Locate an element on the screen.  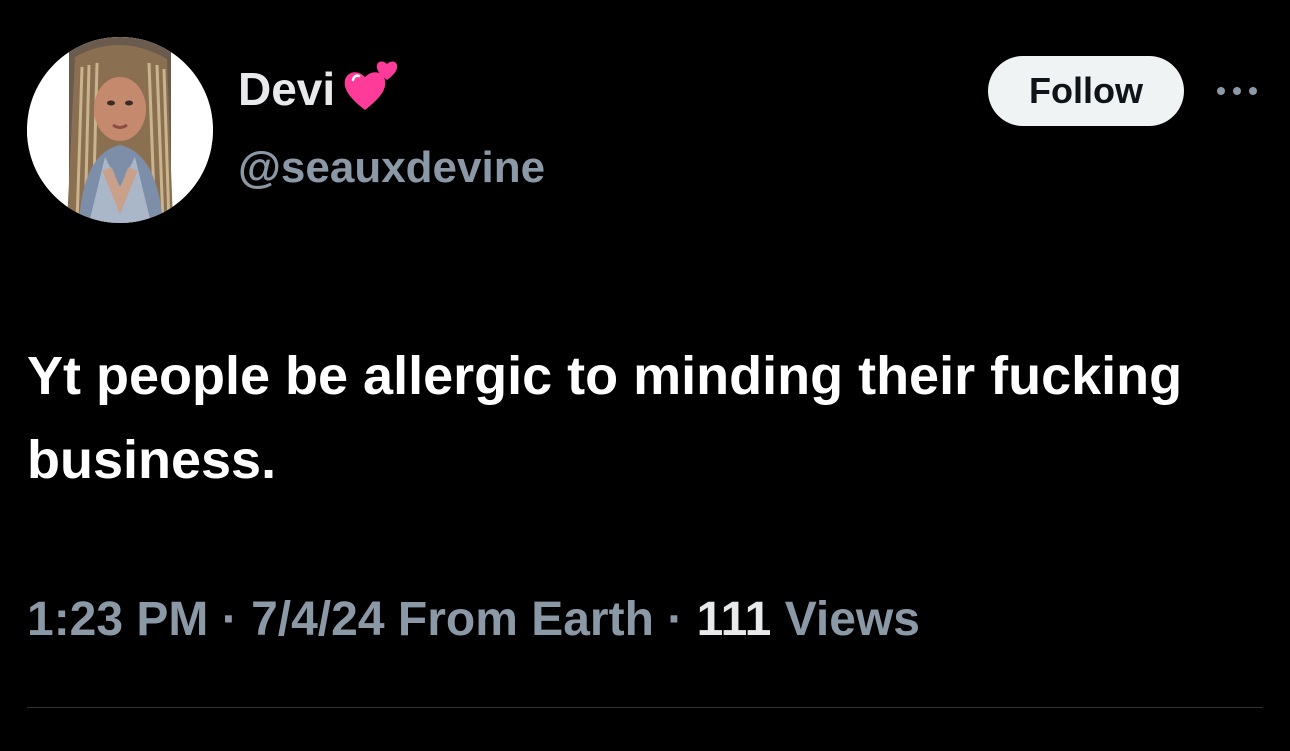
divider is located at coordinates (645, 707).